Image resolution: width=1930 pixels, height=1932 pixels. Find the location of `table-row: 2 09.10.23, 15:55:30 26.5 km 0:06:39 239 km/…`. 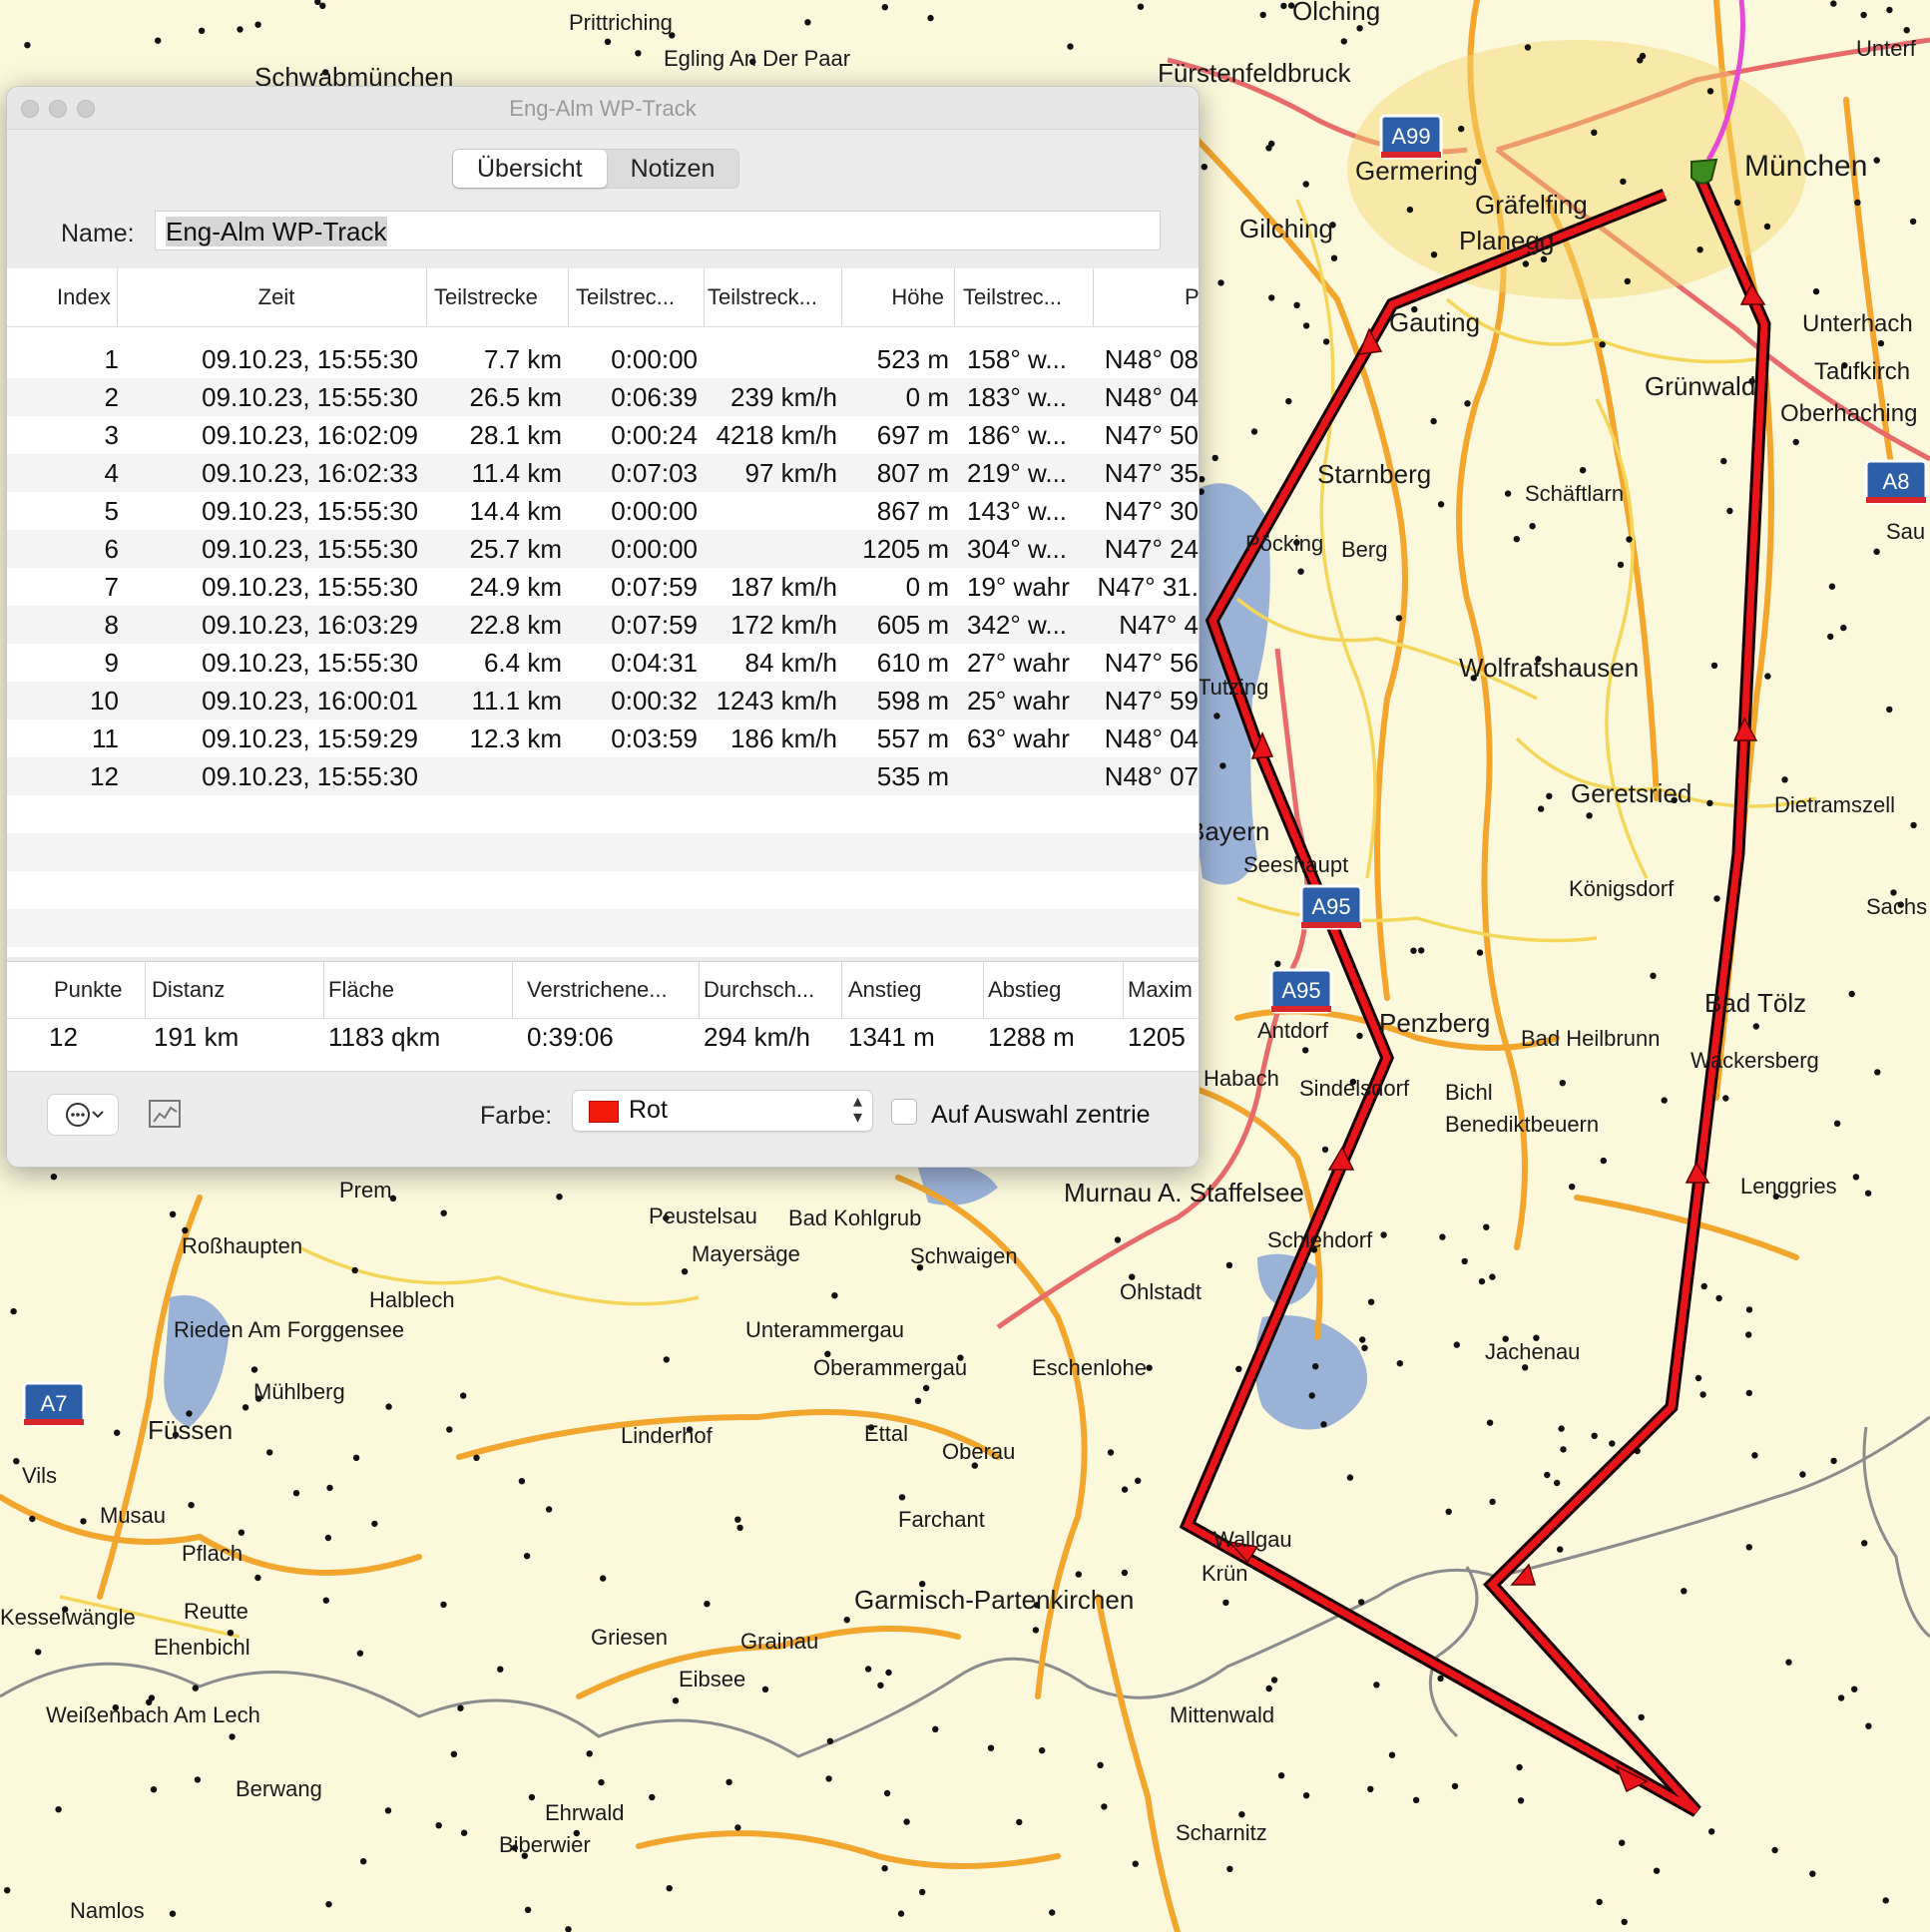

table-row: 2 09.10.23, 15:55:30 26.5 km 0:06:39 239 km/… is located at coordinates (603, 397).